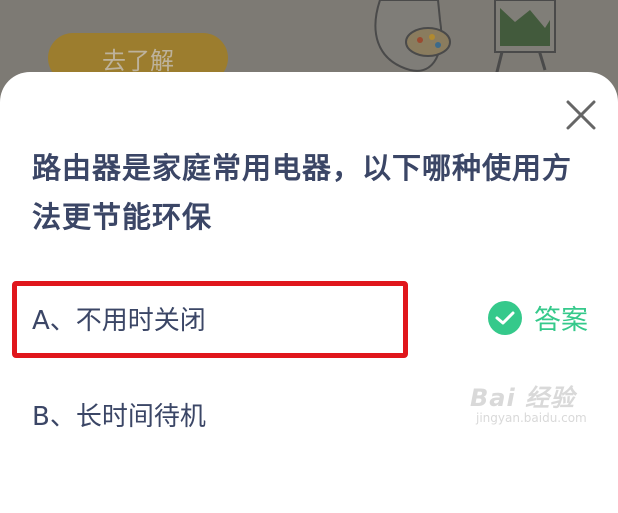 The image size is (618, 513). Describe the element at coordinates (210, 319) in the screenshot. I see `answer-highlight-box` at that location.